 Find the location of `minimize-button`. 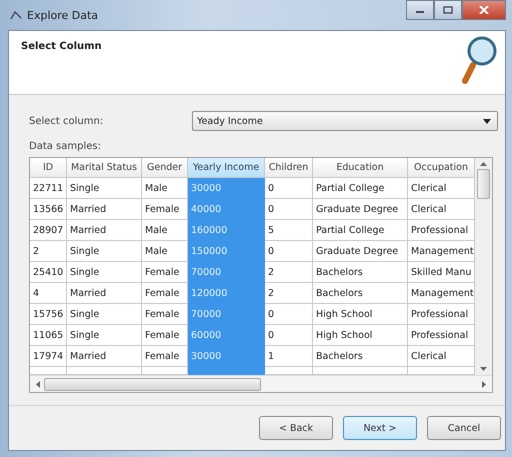

minimize-button is located at coordinates (420, 10).